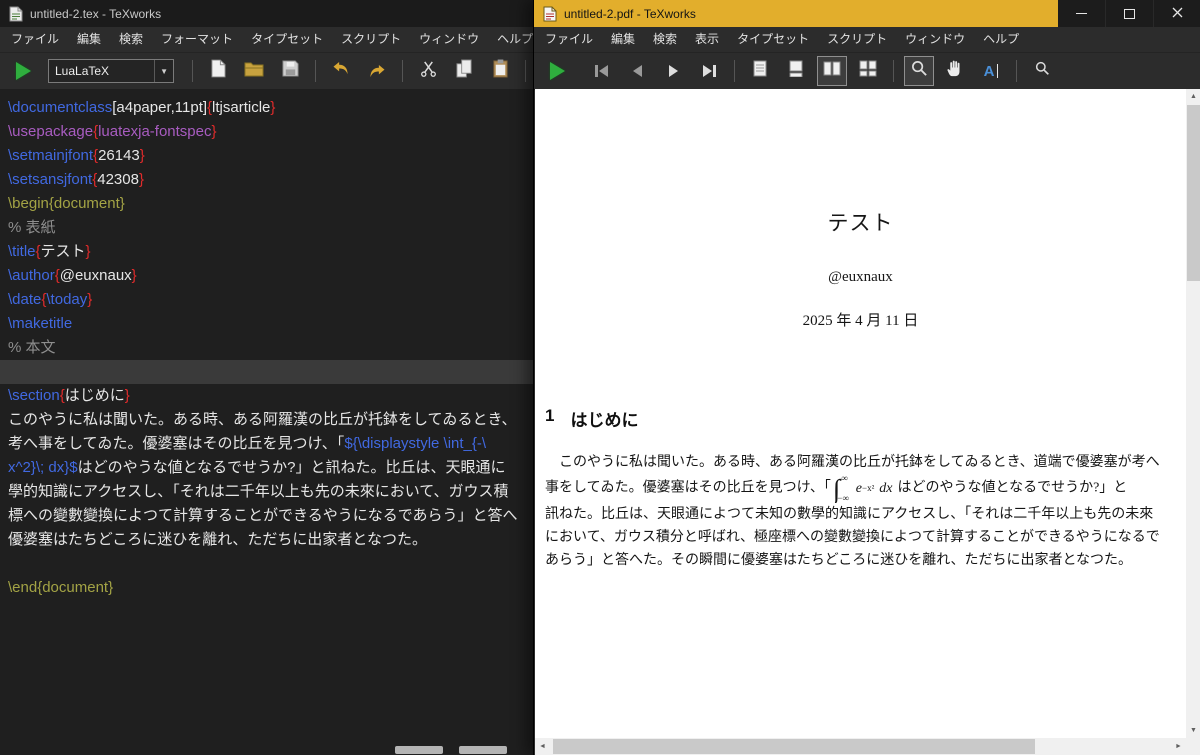 The image size is (1200, 755). What do you see at coordinates (1178, 746) in the screenshot?
I see `scroll-right-arrow: ►` at bounding box center [1178, 746].